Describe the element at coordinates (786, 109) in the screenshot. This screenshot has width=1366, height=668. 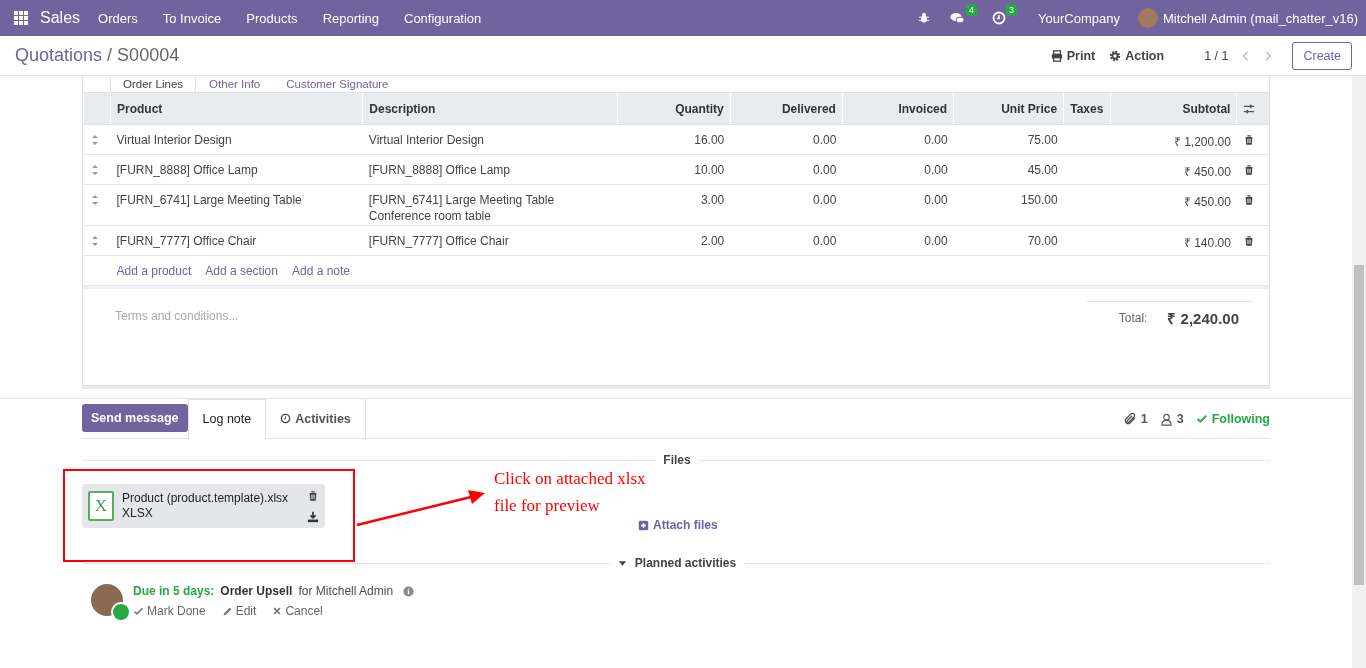
I see `column-header: Delivered` at that location.